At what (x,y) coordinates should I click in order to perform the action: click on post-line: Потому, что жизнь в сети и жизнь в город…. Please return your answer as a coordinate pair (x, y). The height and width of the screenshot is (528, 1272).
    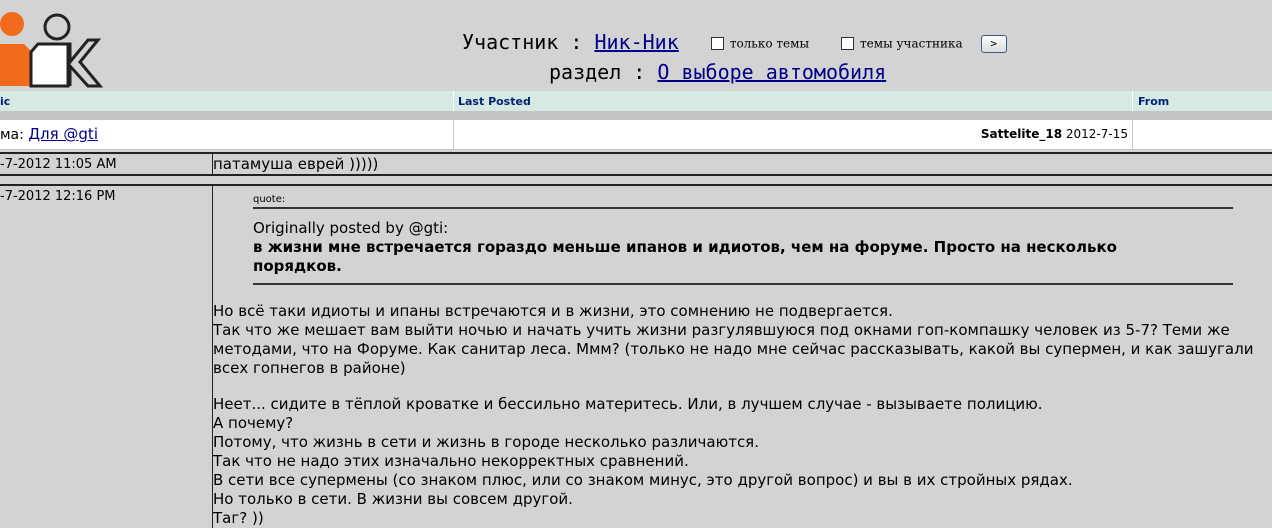
    Looking at the image, I should click on (486, 442).